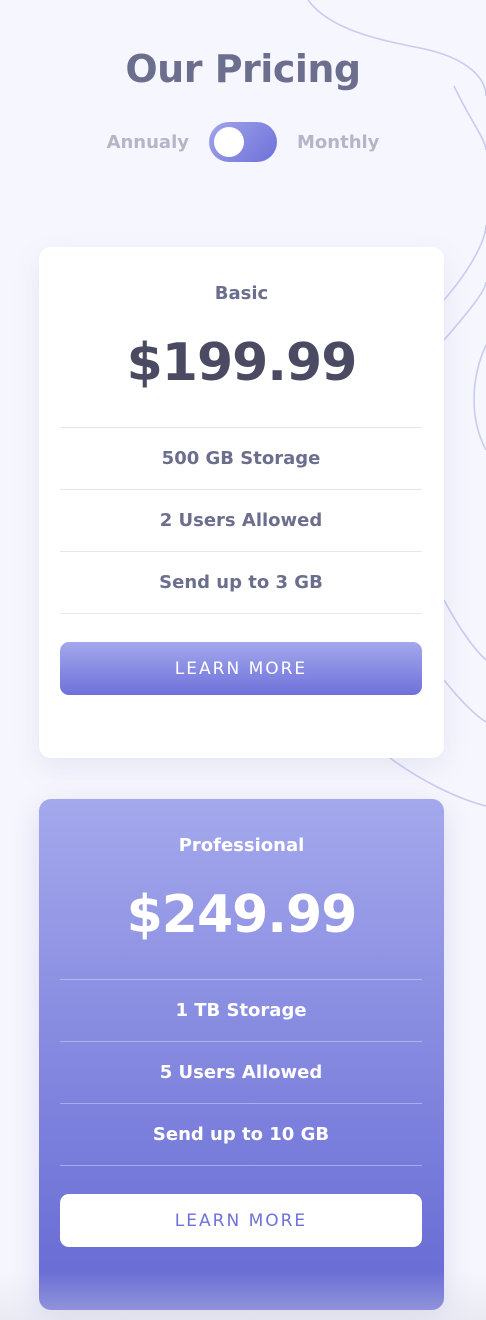 This screenshot has height=1320, width=486. Describe the element at coordinates (229, 142) in the screenshot. I see `toggle-knob` at that location.